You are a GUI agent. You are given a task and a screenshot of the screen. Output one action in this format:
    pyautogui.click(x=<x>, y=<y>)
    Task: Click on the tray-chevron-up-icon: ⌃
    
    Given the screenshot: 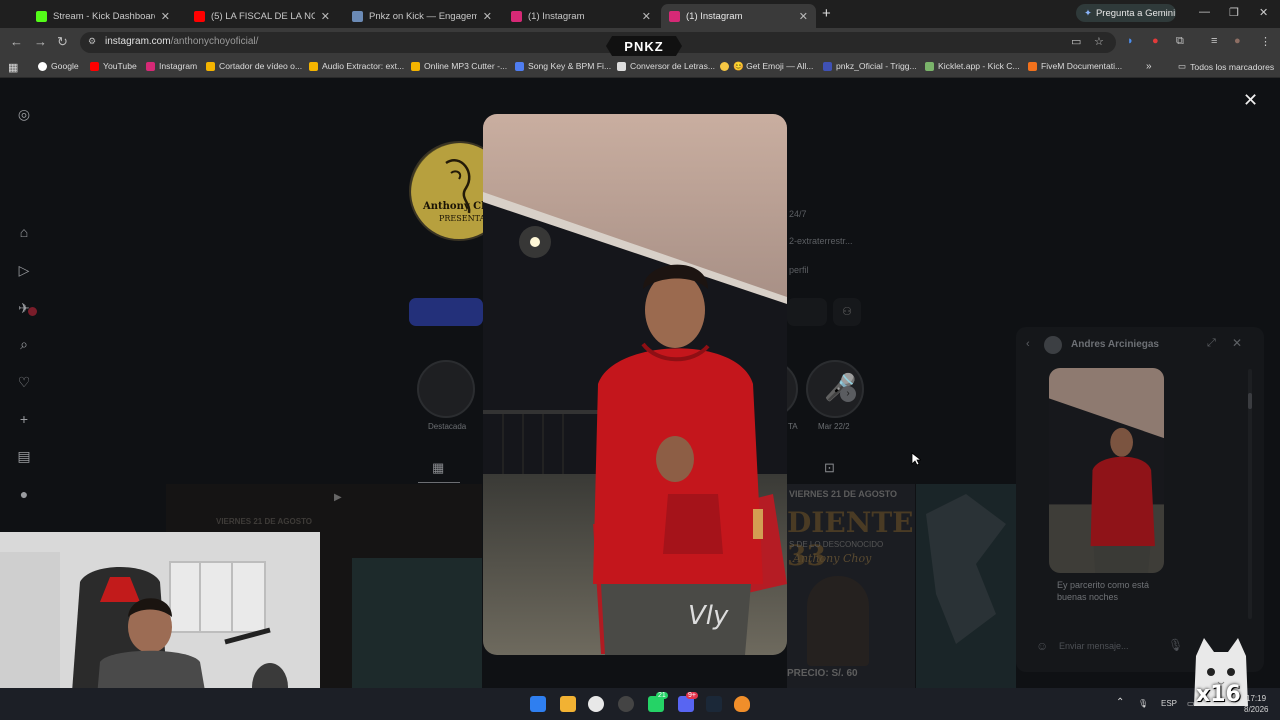 What is the action you would take?
    pyautogui.click(x=1120, y=702)
    